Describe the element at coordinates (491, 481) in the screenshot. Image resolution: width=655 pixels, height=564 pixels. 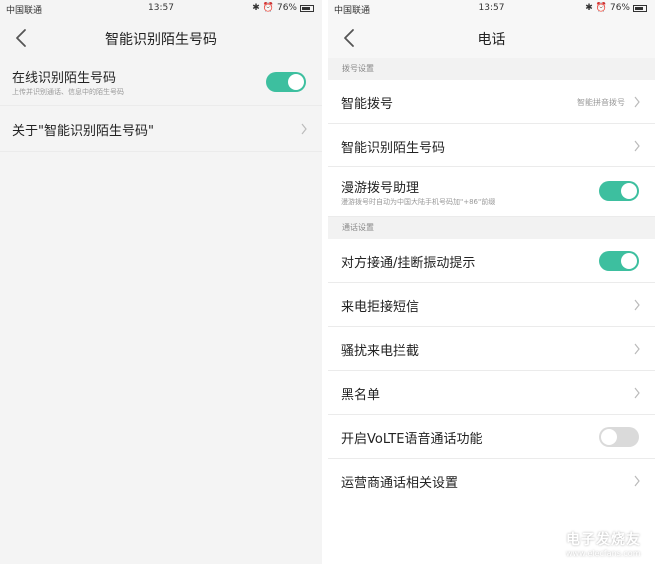
I see `setting-row-carrier-settings: 运营商通话相关设置` at that location.